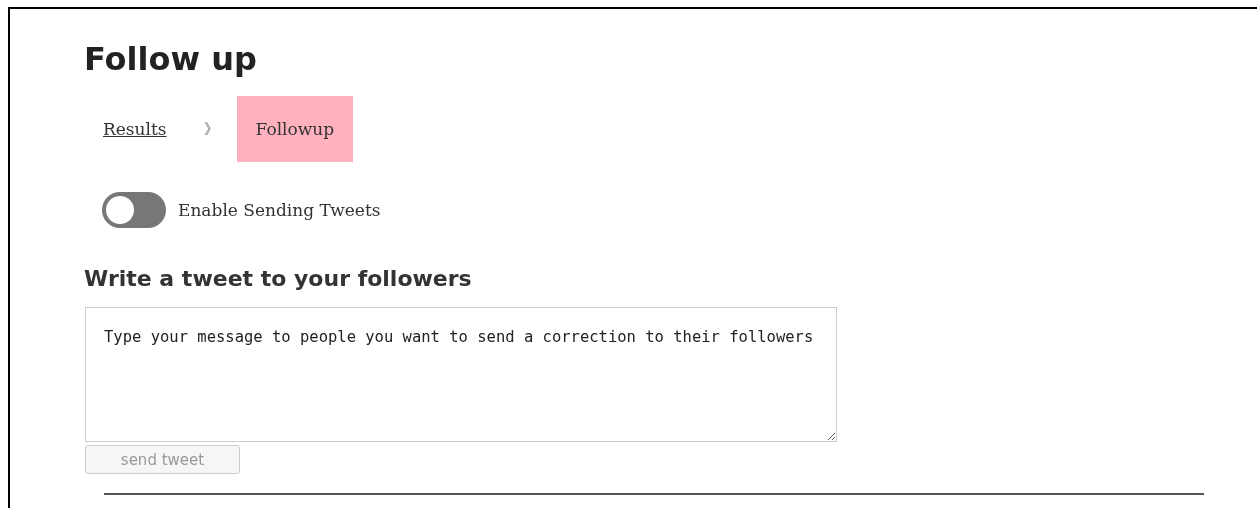  Describe the element at coordinates (278, 278) in the screenshot. I see `section-heading: Write a tweet to your followers` at that location.